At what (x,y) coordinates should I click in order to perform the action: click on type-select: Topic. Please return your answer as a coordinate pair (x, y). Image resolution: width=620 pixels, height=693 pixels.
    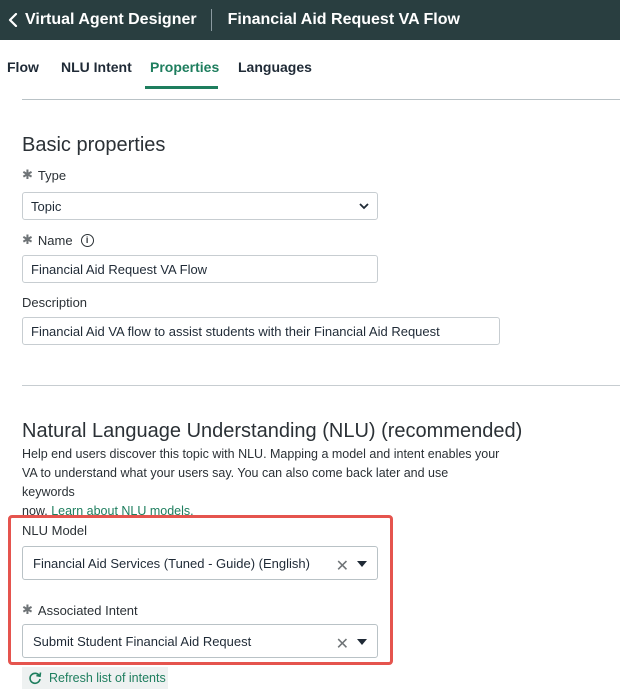
    Looking at the image, I should click on (200, 206).